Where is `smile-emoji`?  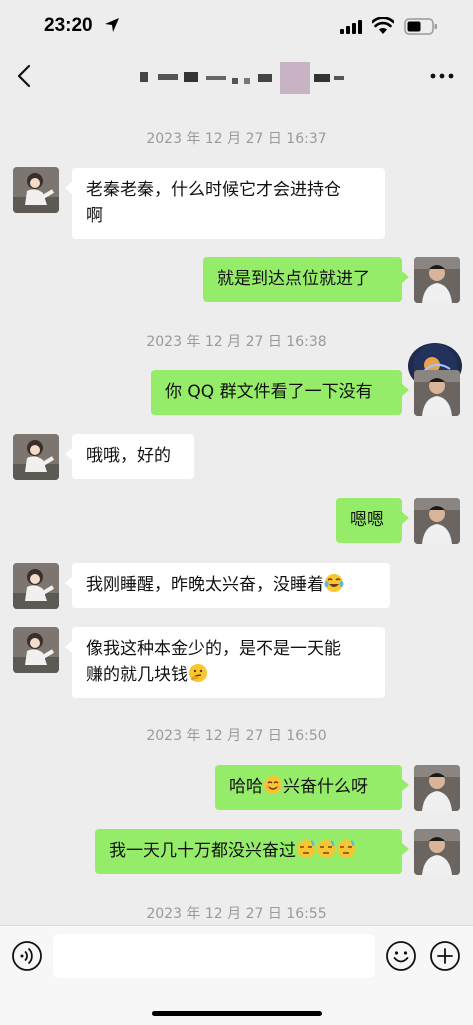
smile-emoji is located at coordinates (273, 785).